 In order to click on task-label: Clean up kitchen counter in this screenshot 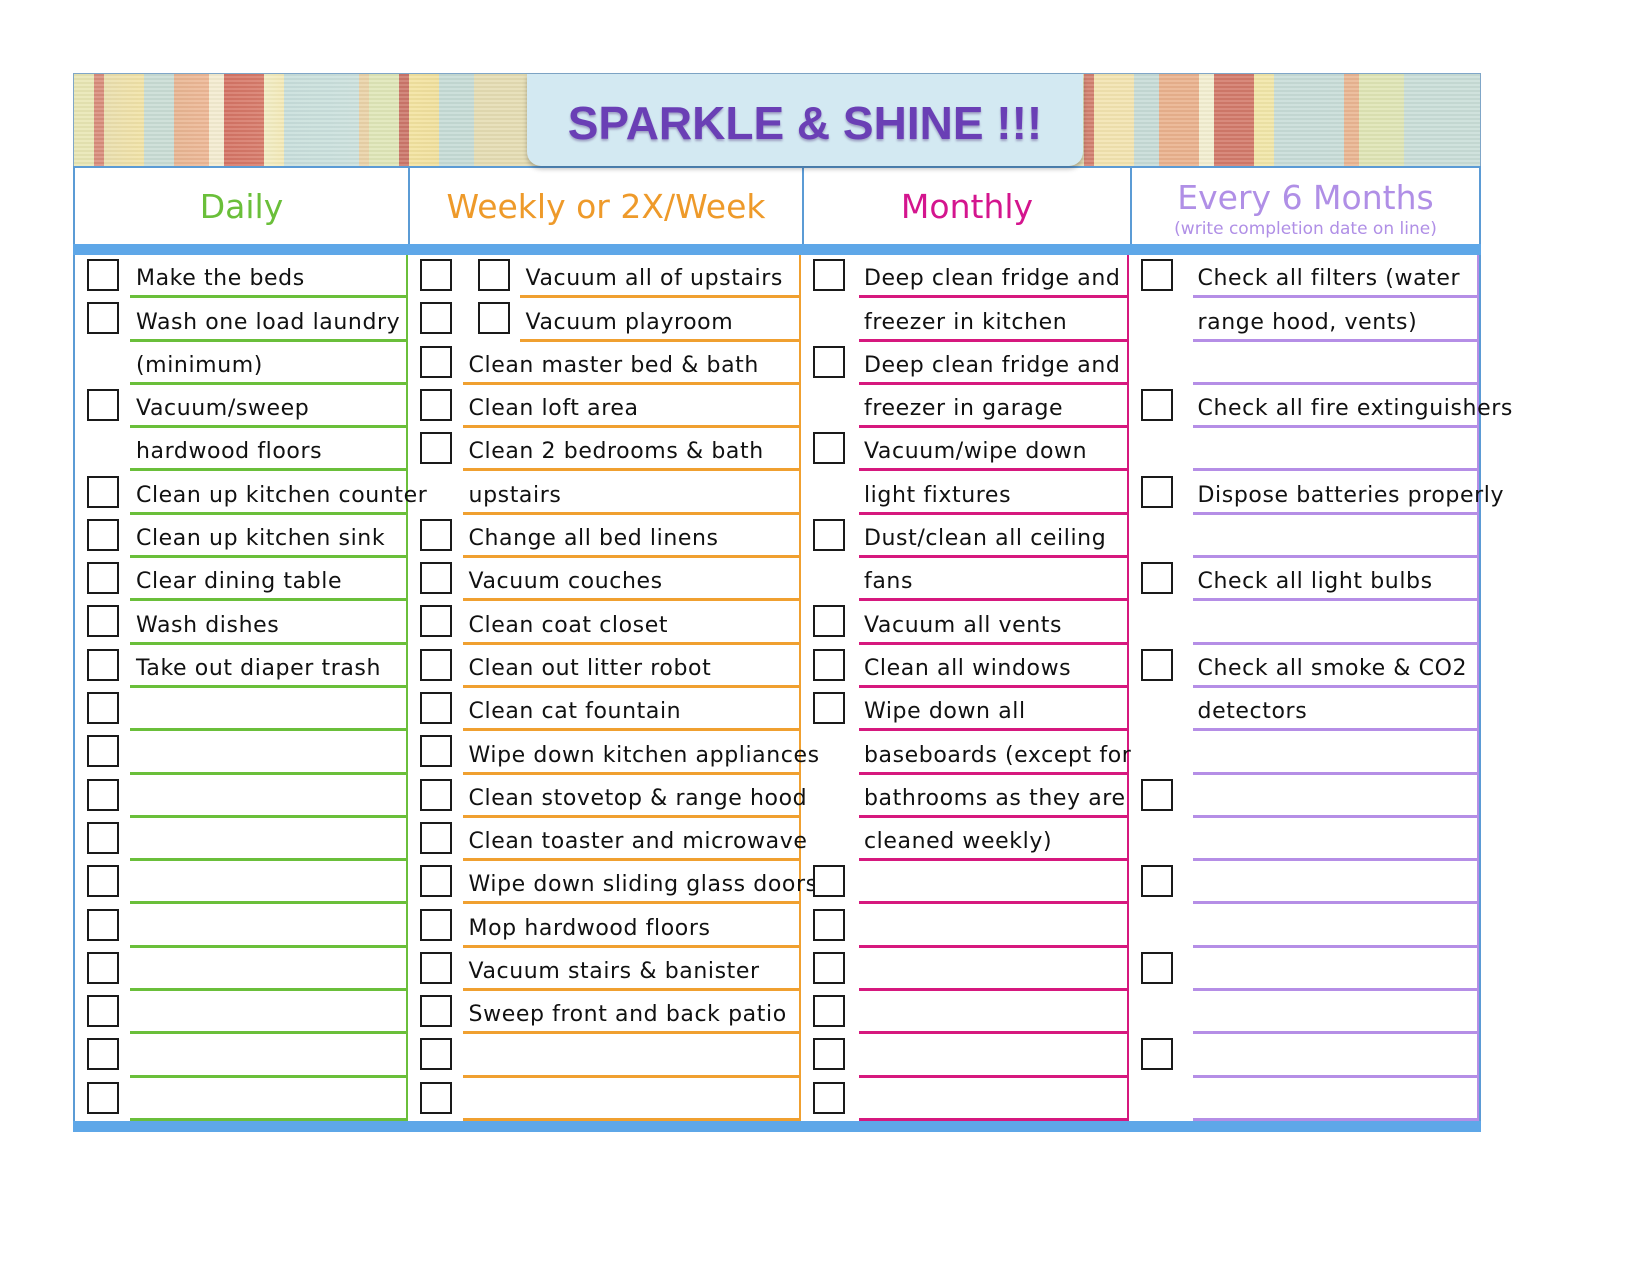, I will do `click(282, 495)`.